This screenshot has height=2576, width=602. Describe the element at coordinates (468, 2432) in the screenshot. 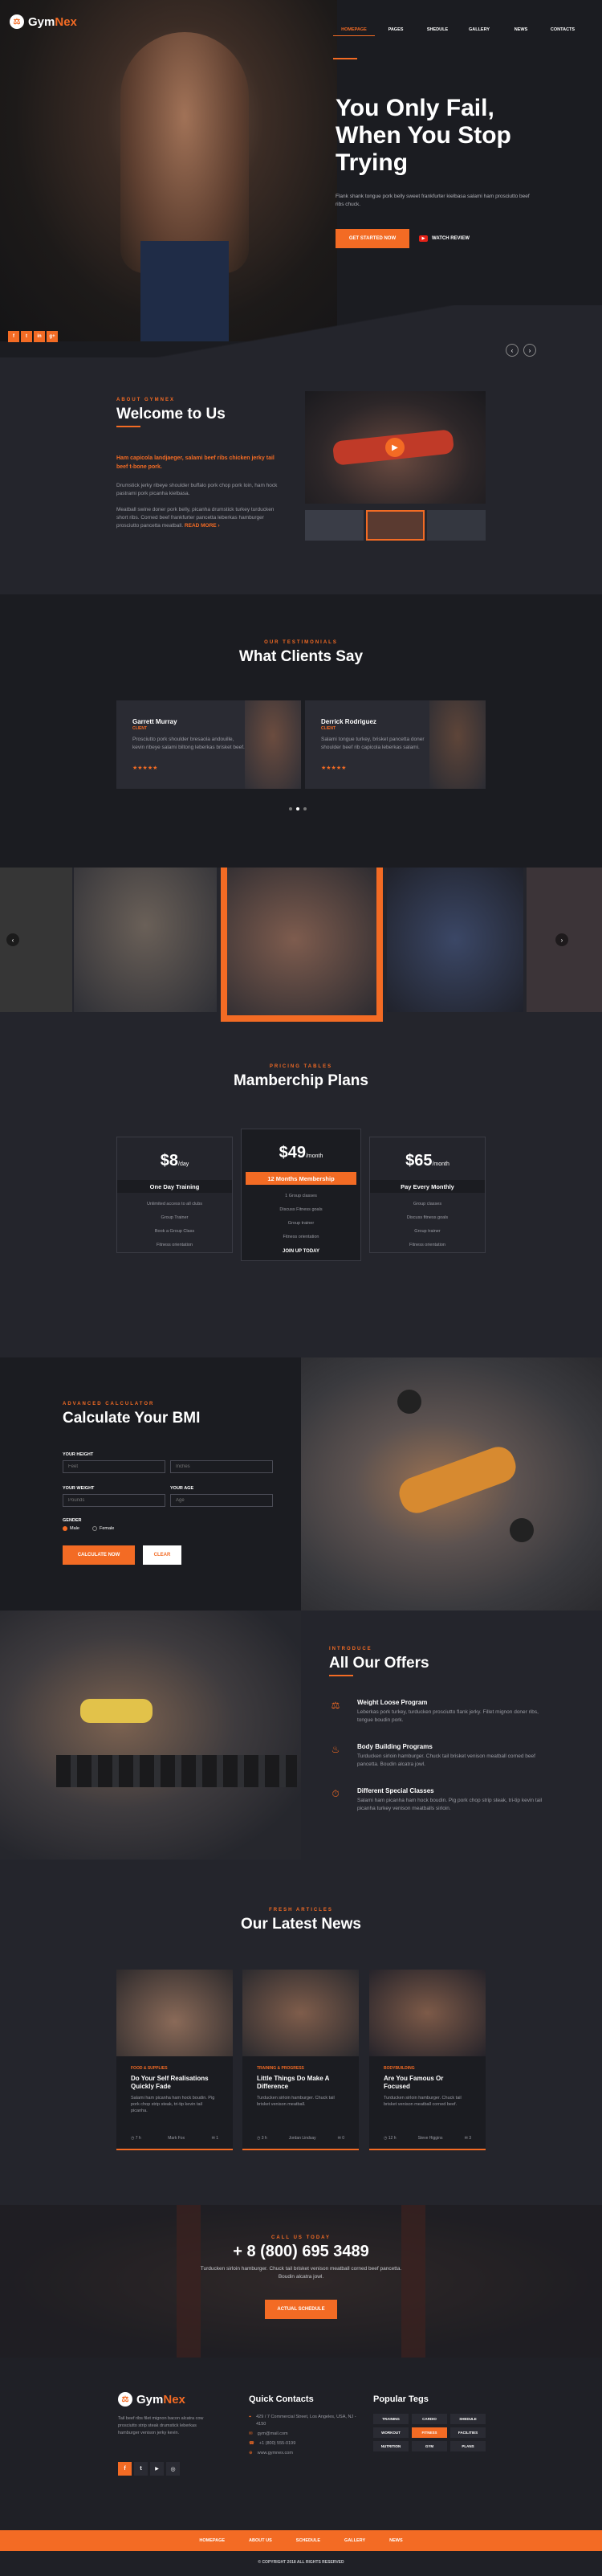

I see `tag-facilities: FACILITIES` at that location.